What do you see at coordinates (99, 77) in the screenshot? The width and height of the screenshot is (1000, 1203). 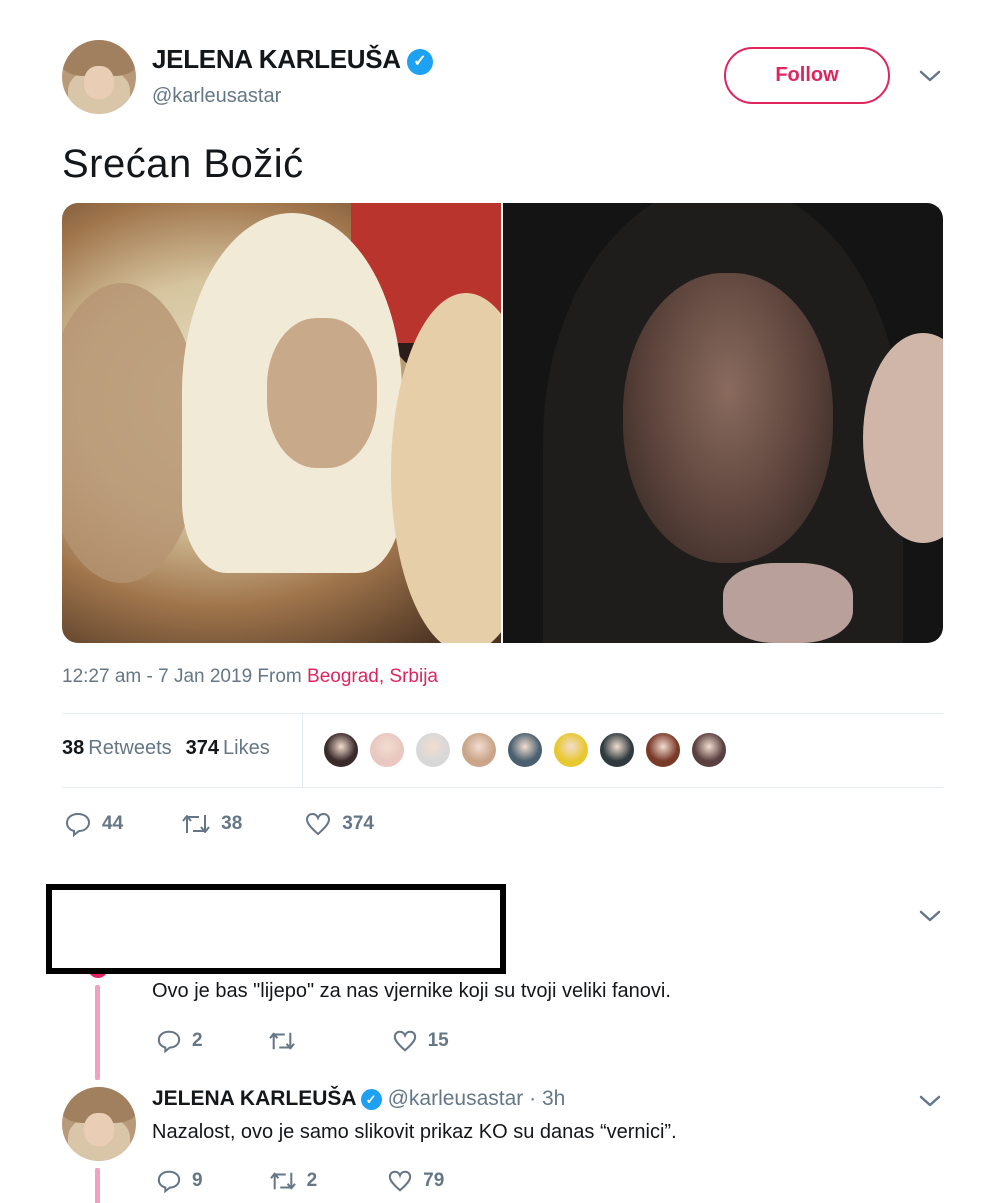 I see `author-avatar` at bounding box center [99, 77].